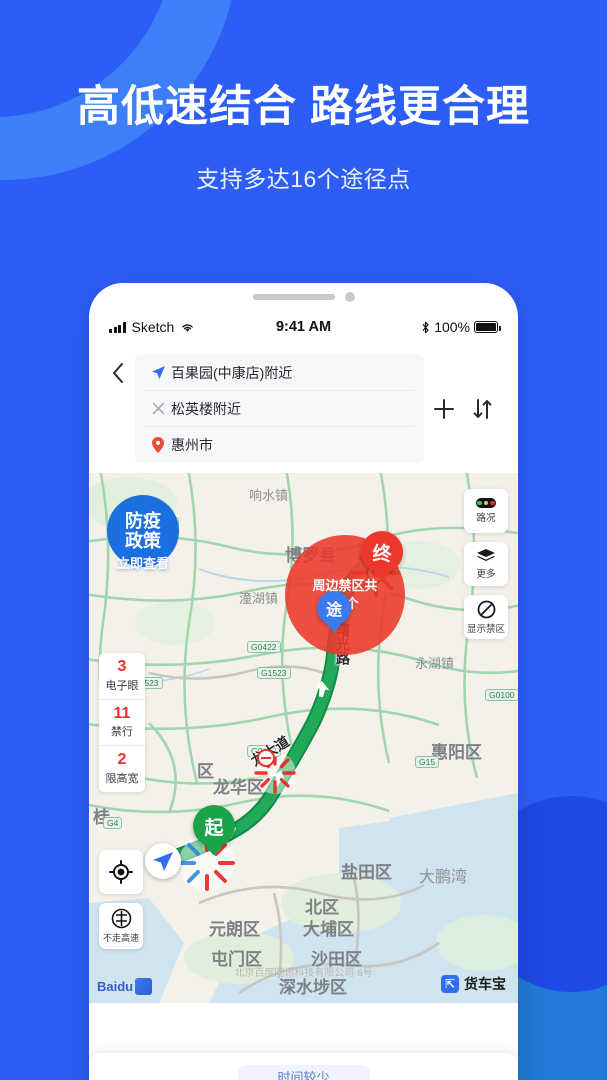 The image size is (607, 1080). Describe the element at coordinates (303, 973) in the screenshot. I see `map-copyright: 北京百度网讯科技有限公司 6号` at that location.